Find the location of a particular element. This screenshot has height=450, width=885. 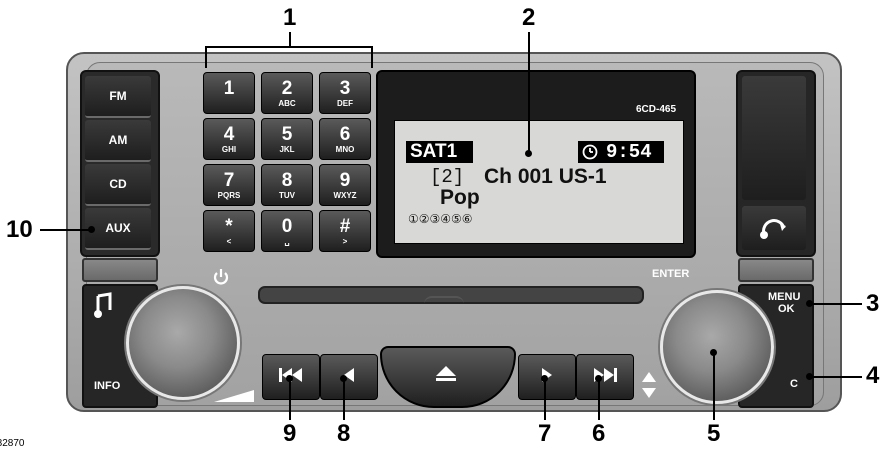

key-hash: # > is located at coordinates (345, 231).